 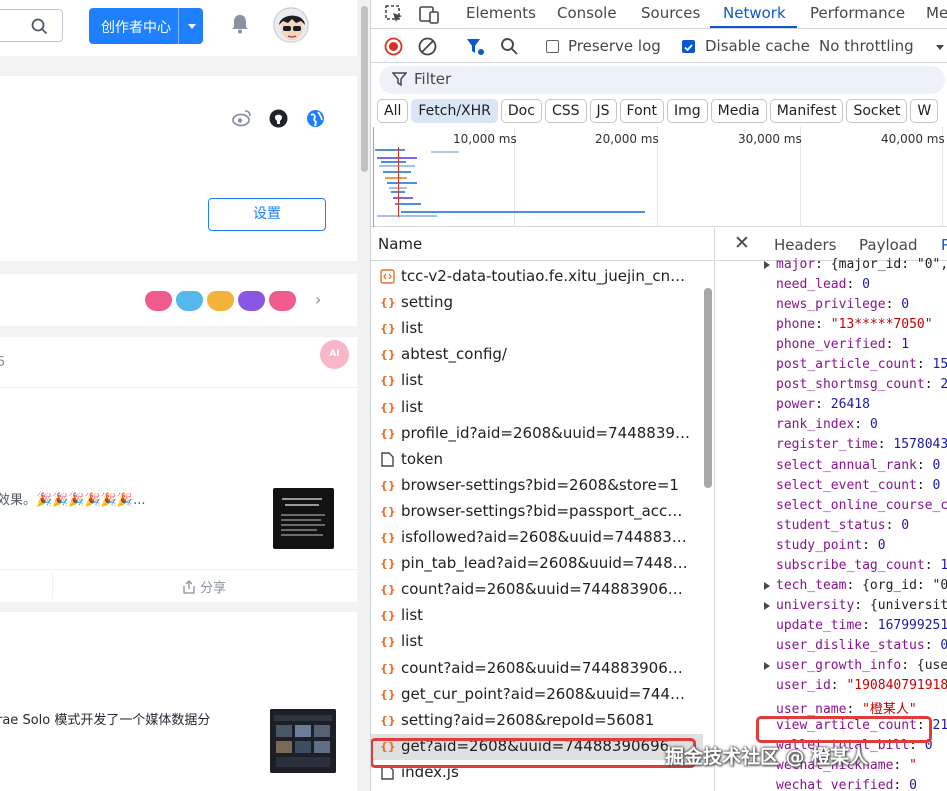 I want to click on request-row: {} abtest_config/, so click(x=537, y=355).